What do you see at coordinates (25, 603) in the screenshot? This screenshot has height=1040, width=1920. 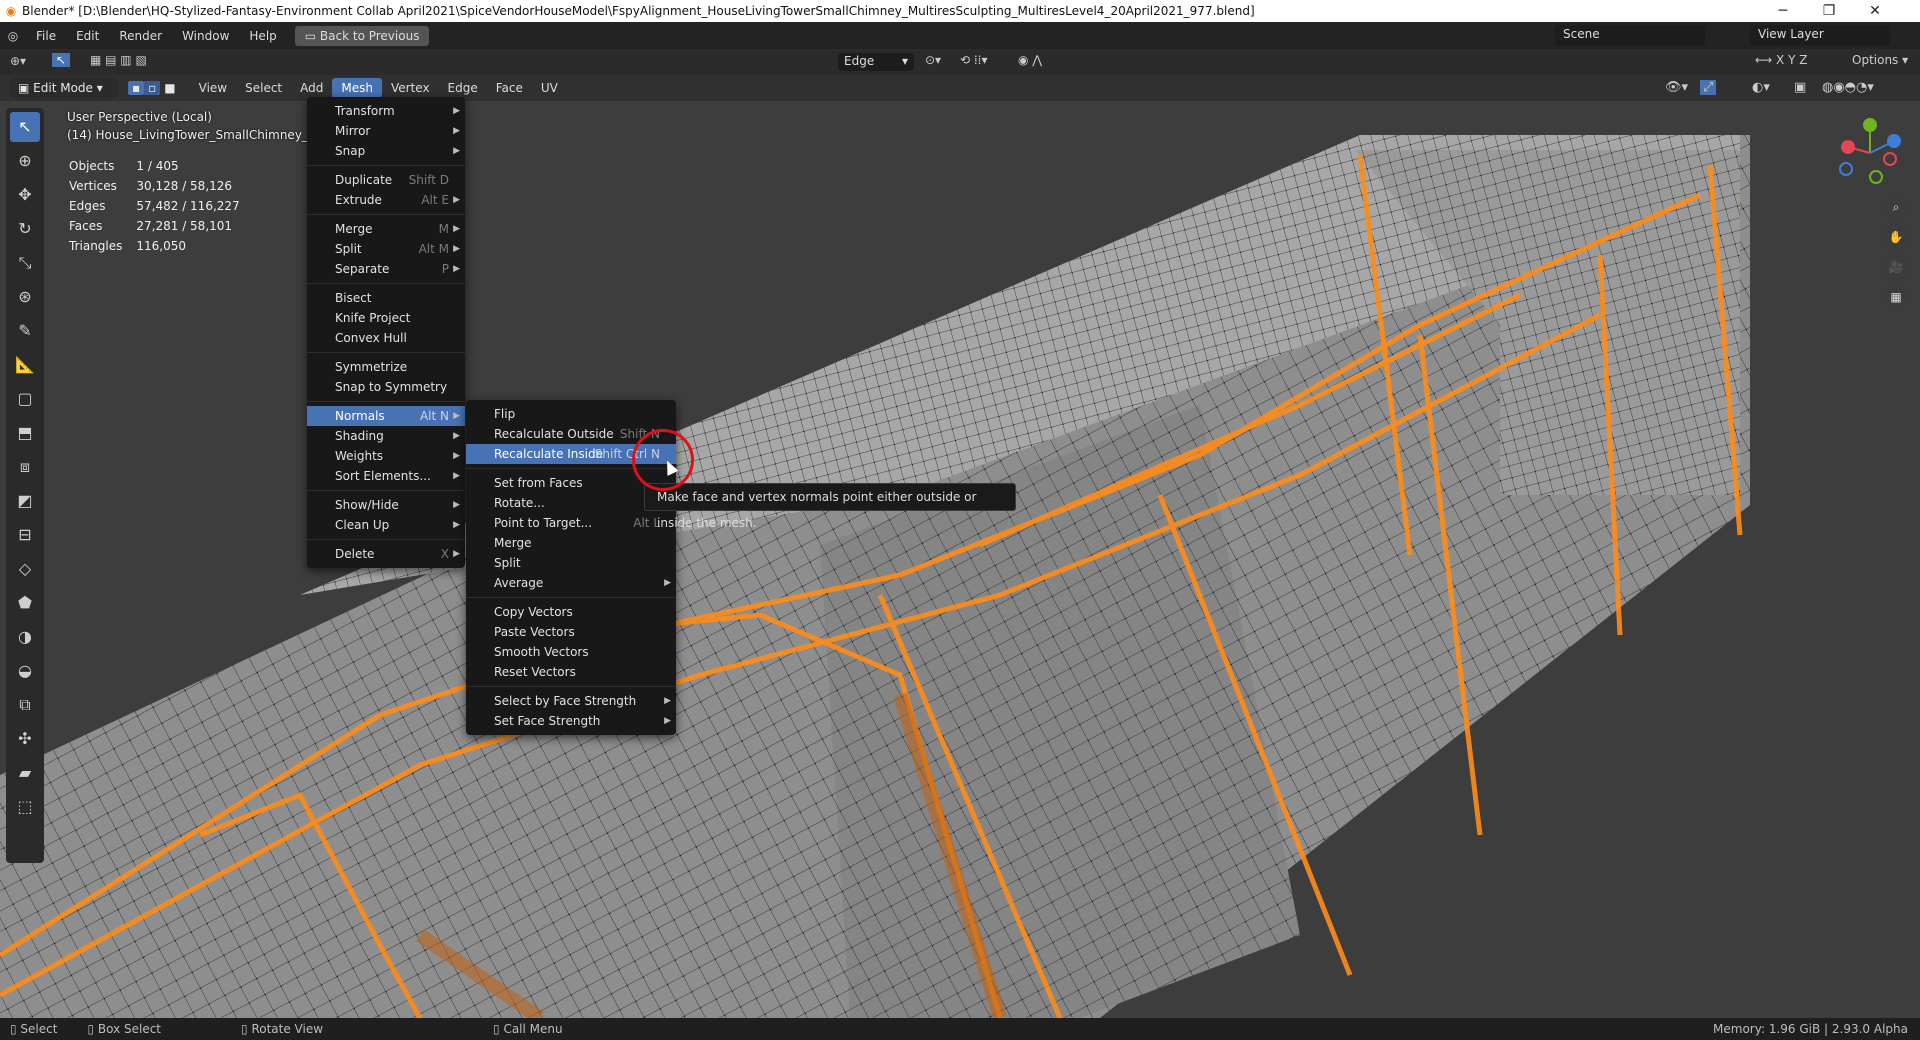 I see `poly-build-tool-icon: ⬟` at bounding box center [25, 603].